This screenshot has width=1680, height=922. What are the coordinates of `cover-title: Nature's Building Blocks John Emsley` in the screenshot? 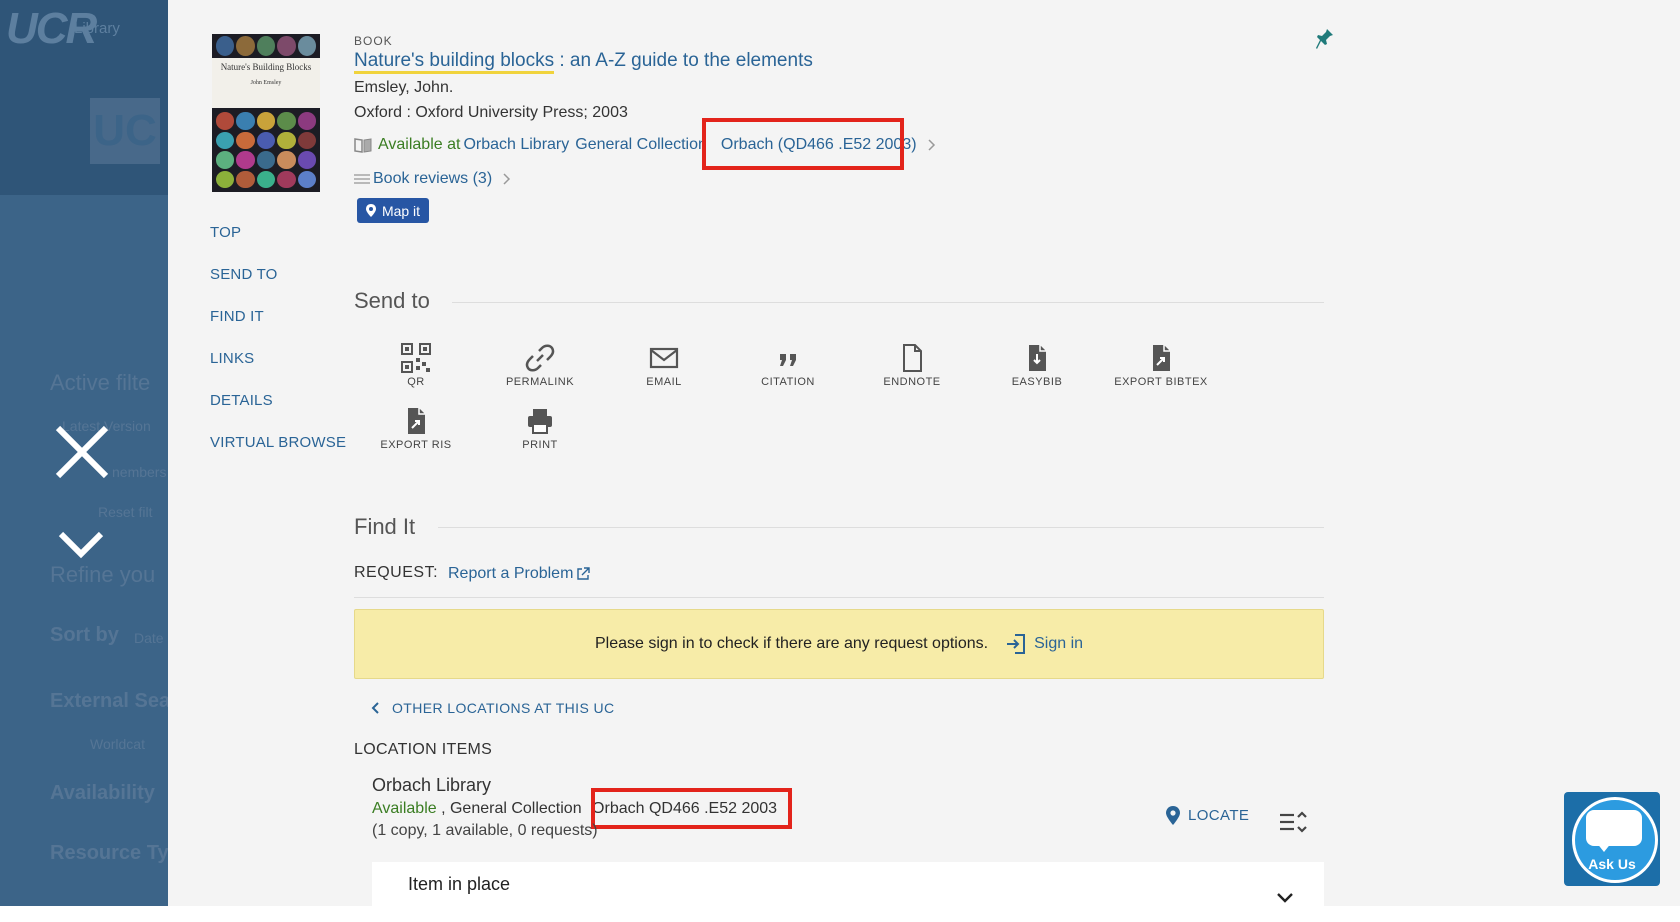 It's located at (266, 74).